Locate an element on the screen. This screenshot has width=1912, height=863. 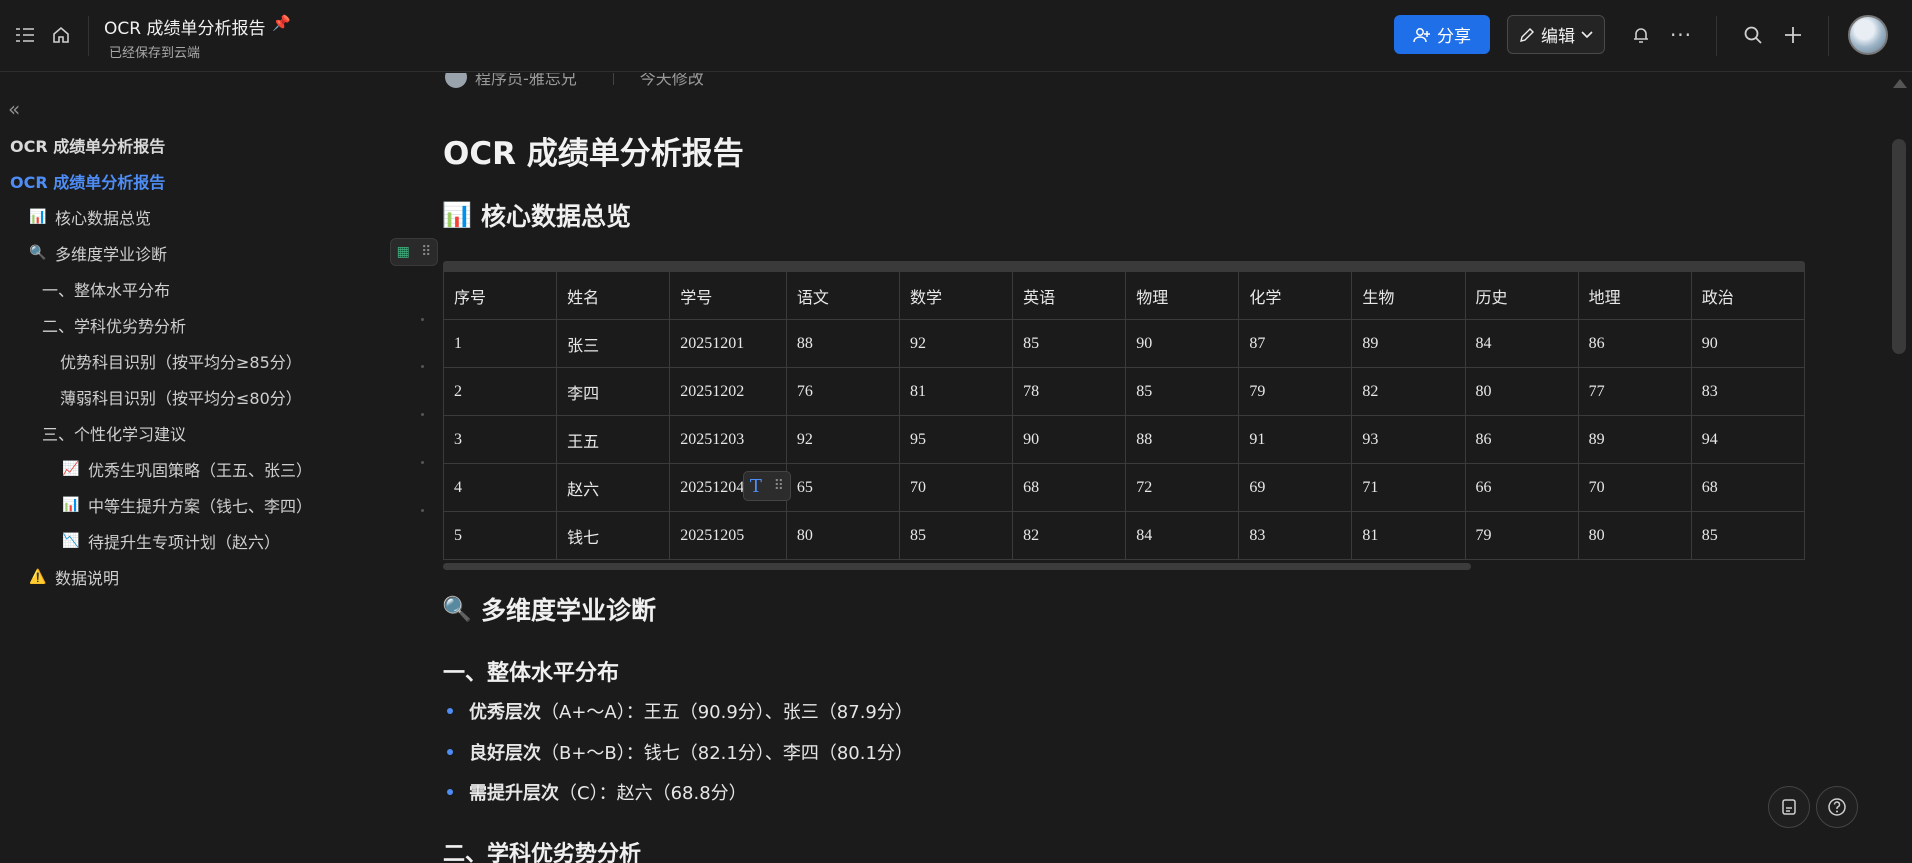
home-icon is located at coordinates (61, 35).